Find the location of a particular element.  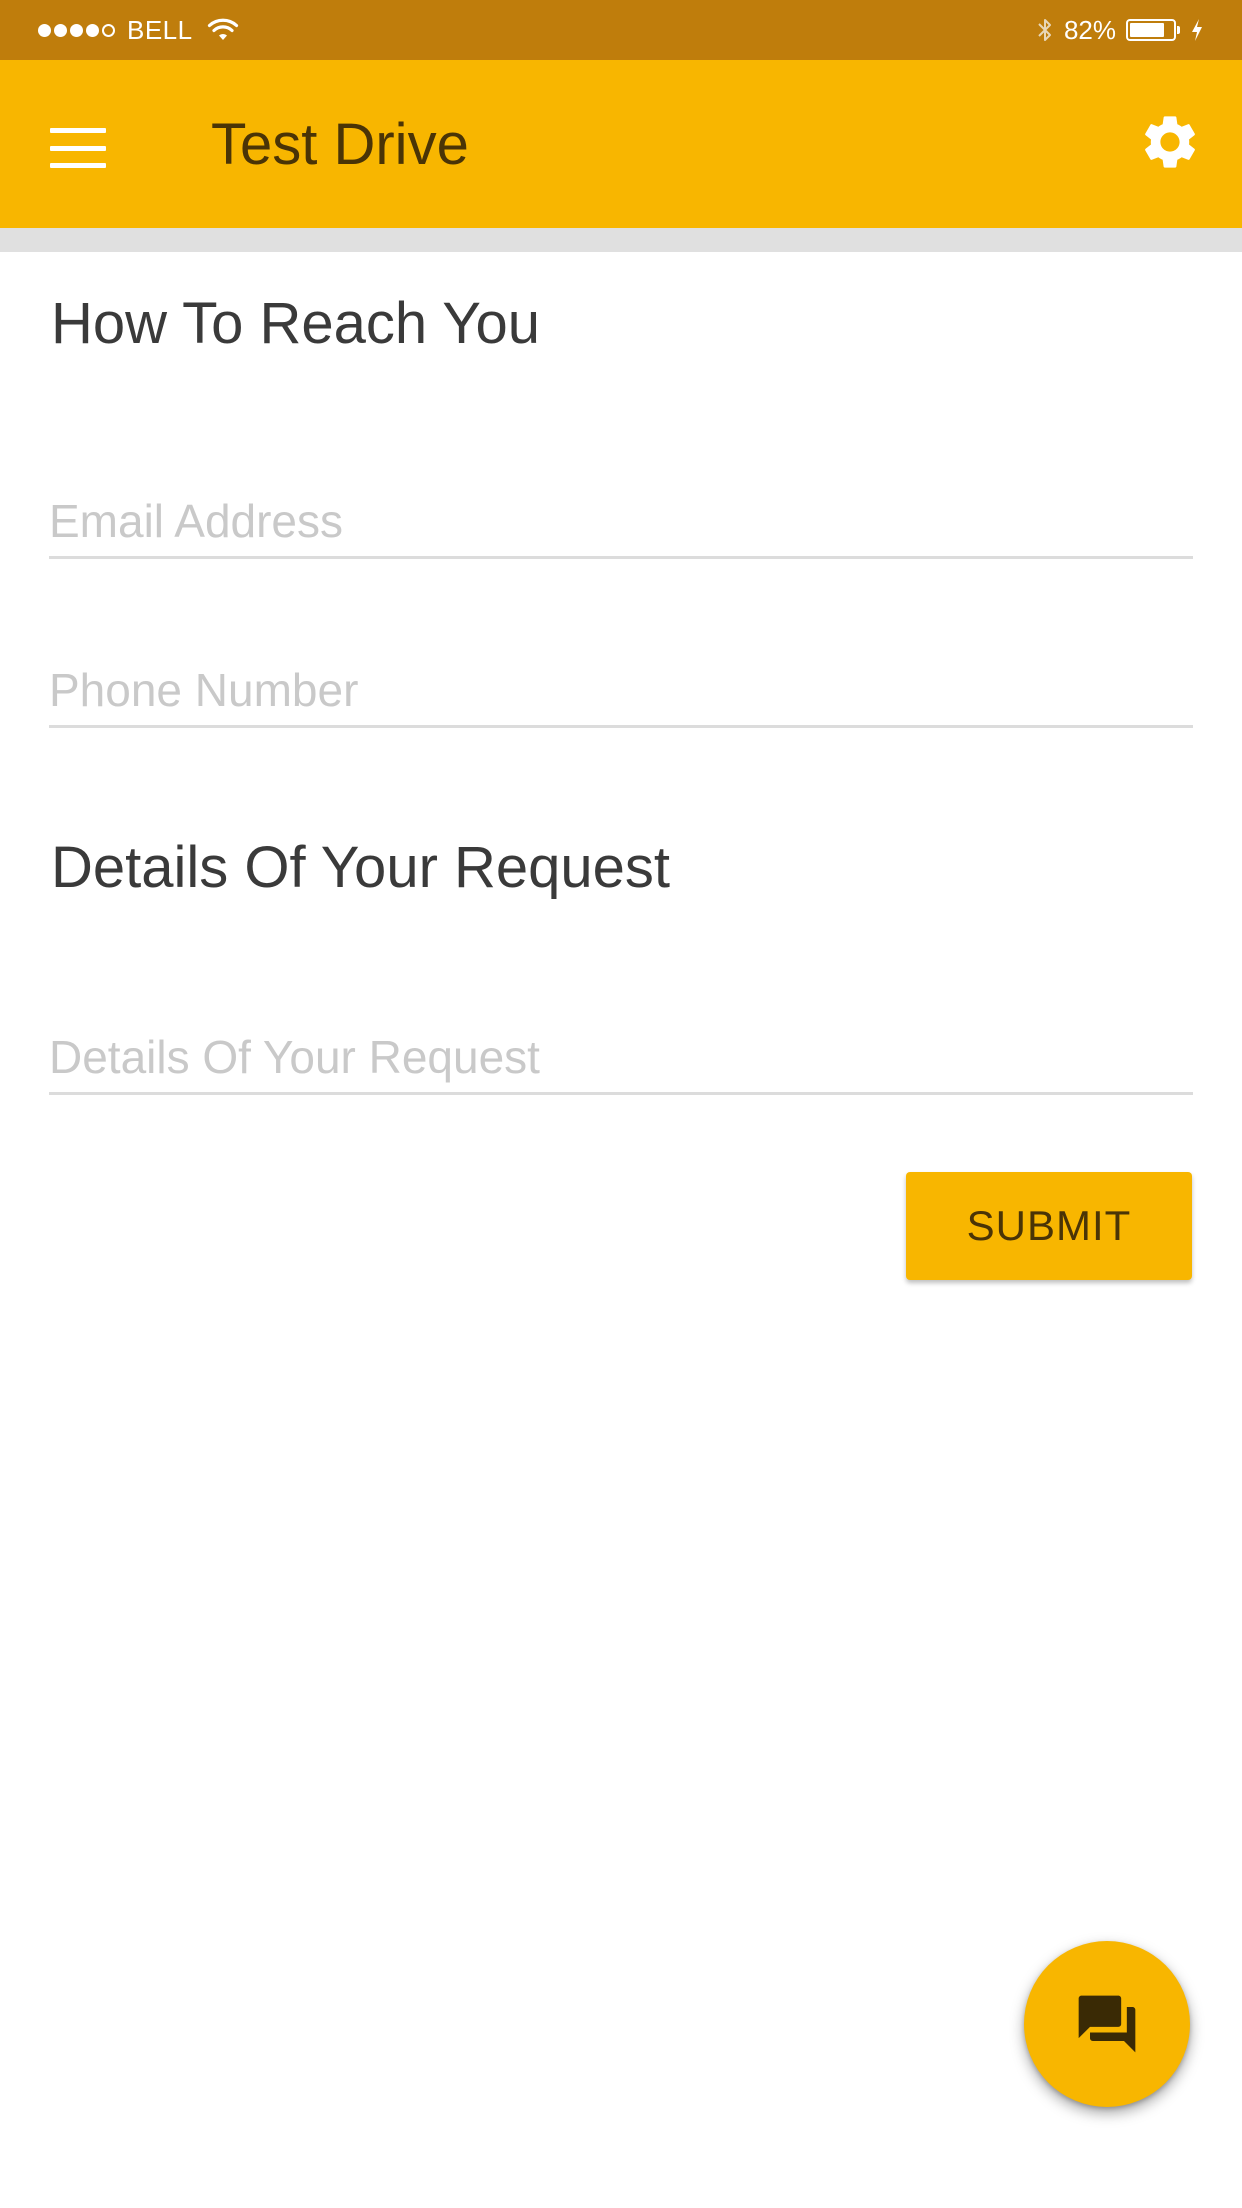

chat-fab-button is located at coordinates (1107, 2024).